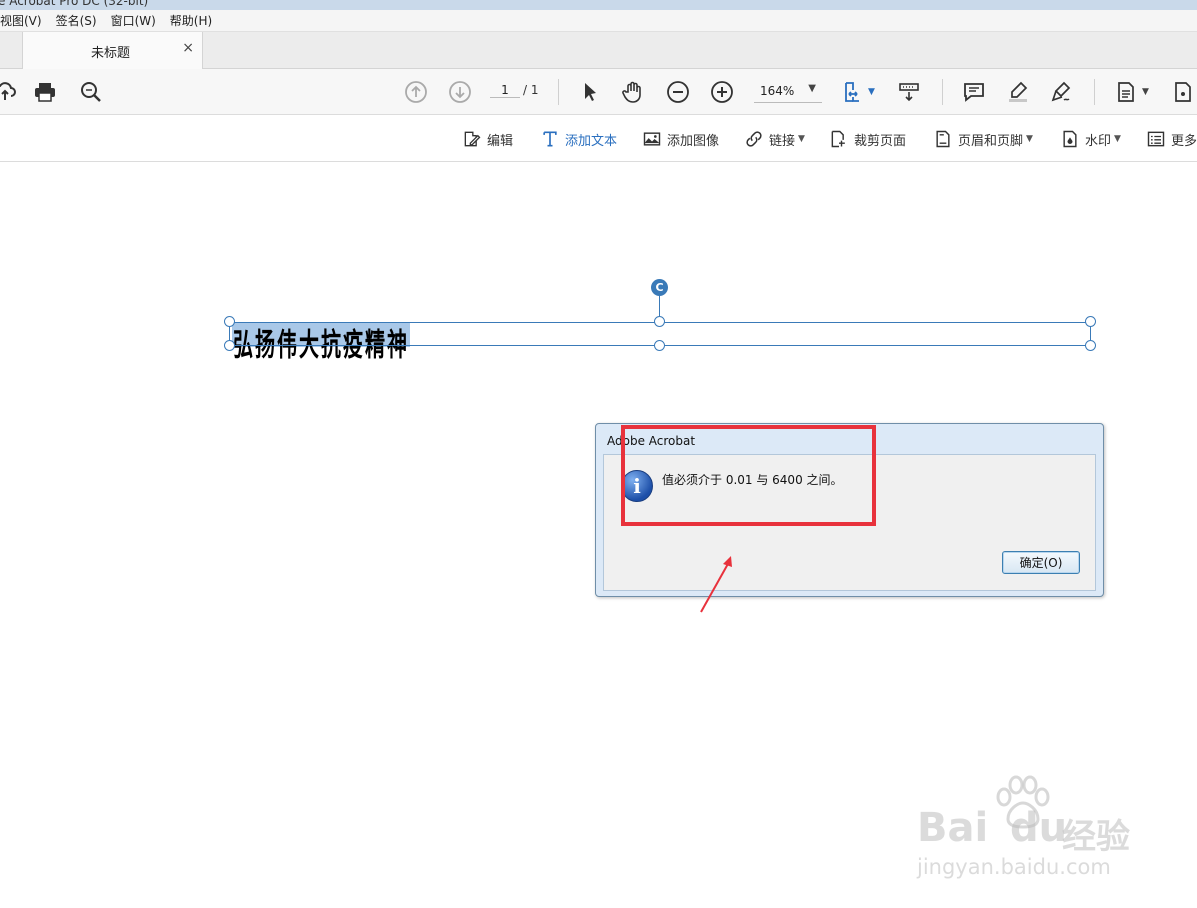 The width and height of the screenshot is (1197, 908). I want to click on crop-label: 裁剪页面, so click(880, 141).